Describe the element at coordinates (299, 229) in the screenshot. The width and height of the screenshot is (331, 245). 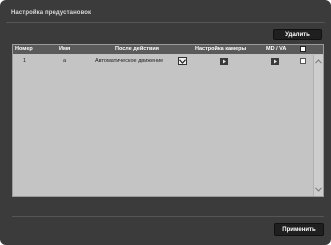
I see `apply-button: Применить` at that location.